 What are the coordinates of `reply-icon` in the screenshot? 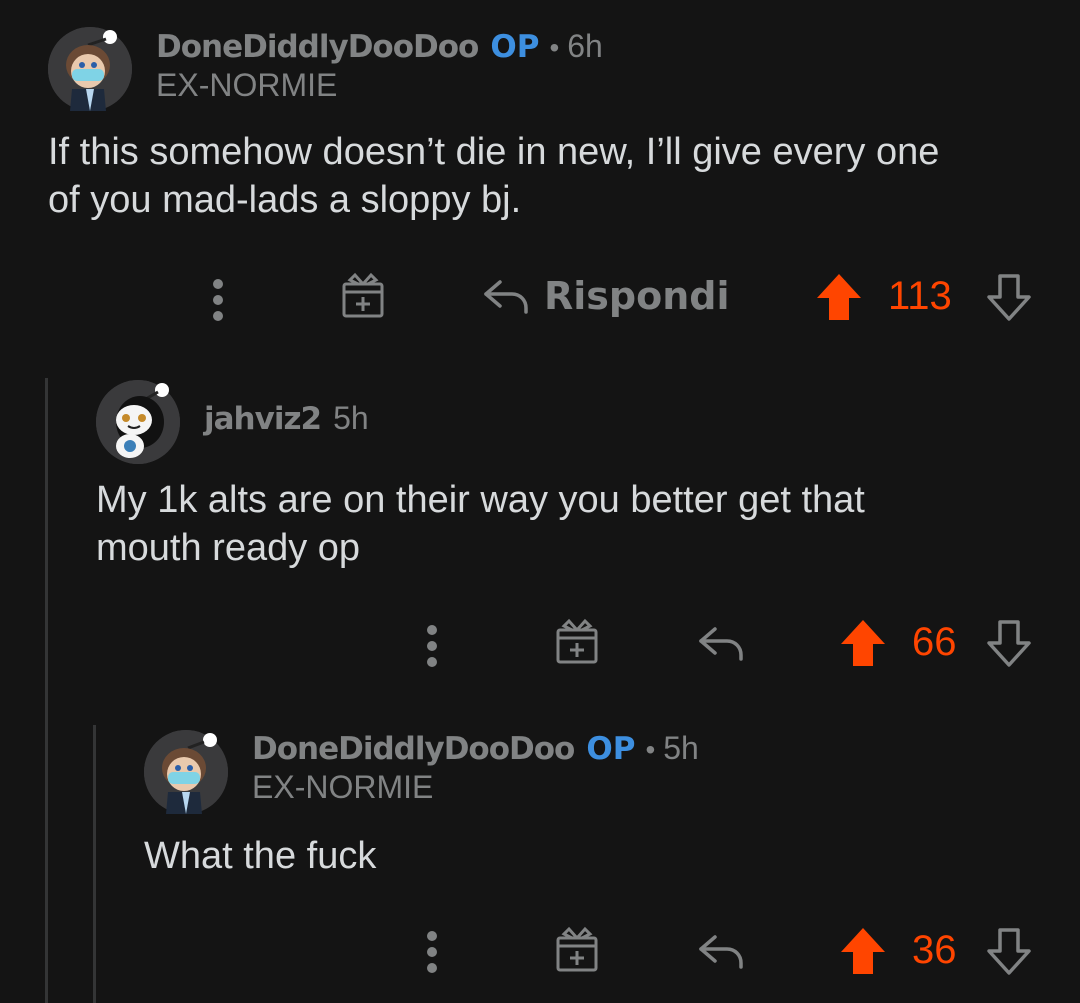 It's located at (721, 952).